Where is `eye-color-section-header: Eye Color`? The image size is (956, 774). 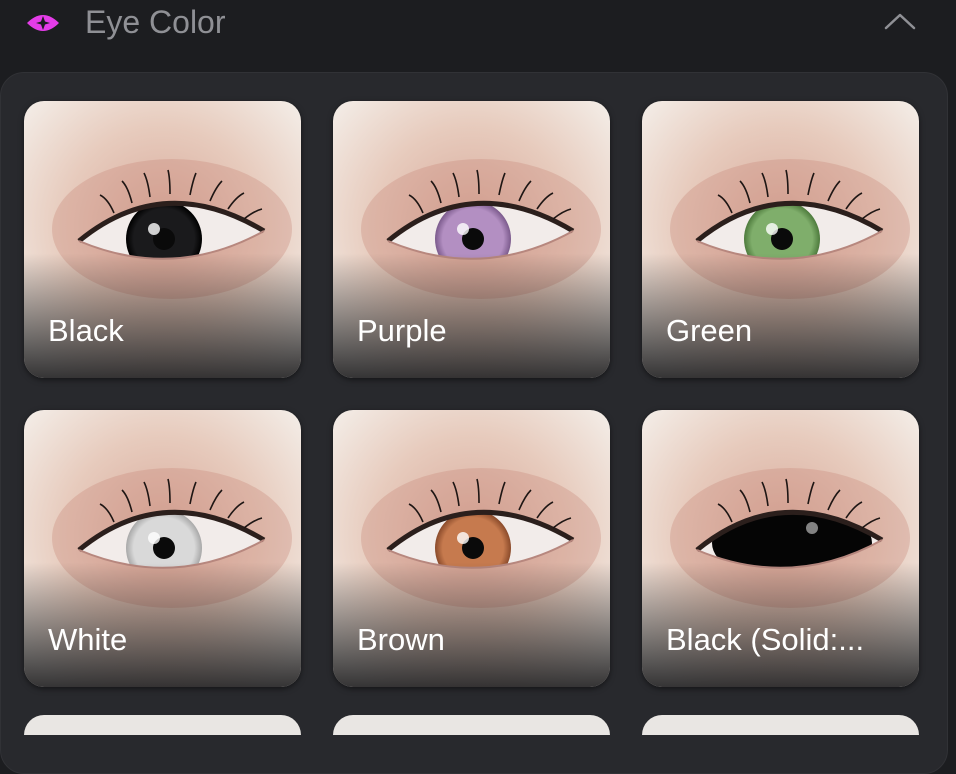
eye-color-section-header: Eye Color is located at coordinates (478, 31).